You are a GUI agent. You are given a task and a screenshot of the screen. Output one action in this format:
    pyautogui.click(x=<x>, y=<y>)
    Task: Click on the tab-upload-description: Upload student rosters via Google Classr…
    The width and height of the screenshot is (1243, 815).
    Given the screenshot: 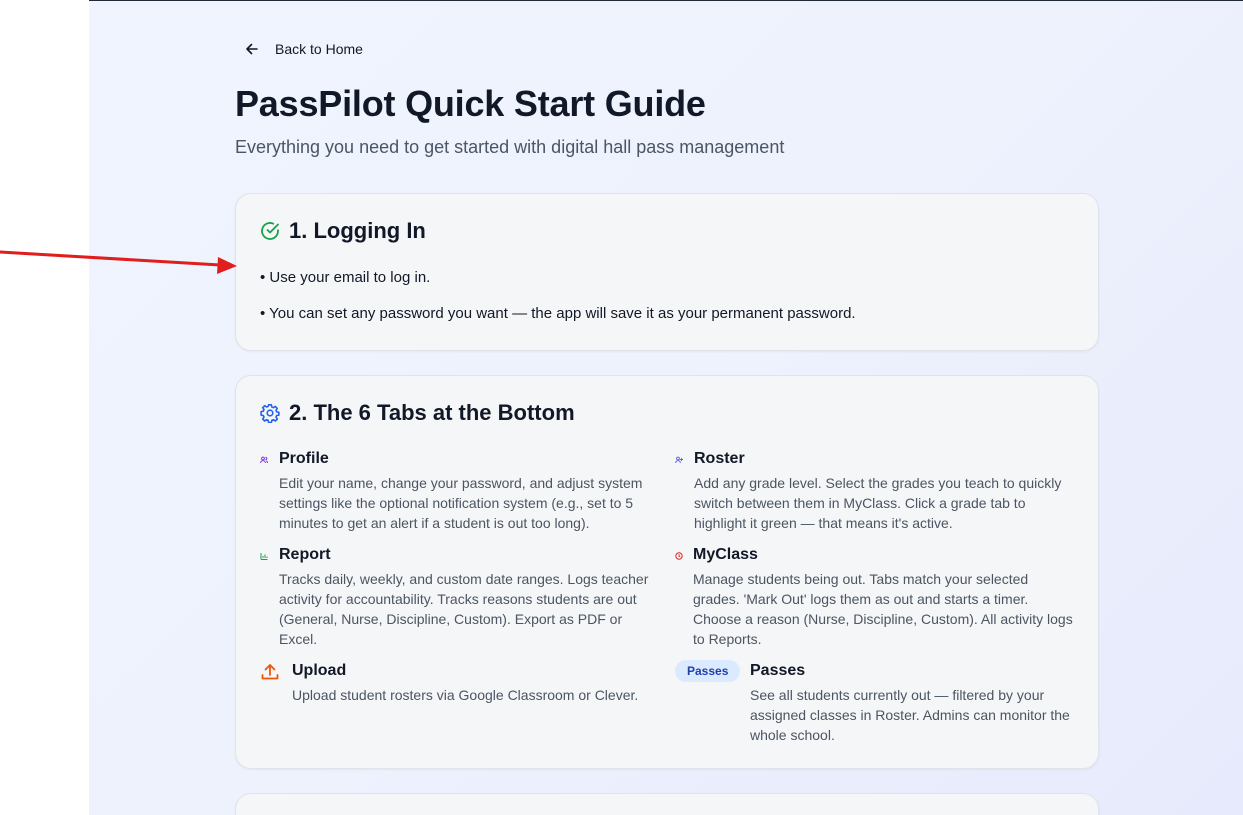 What is the action you would take?
    pyautogui.click(x=465, y=695)
    